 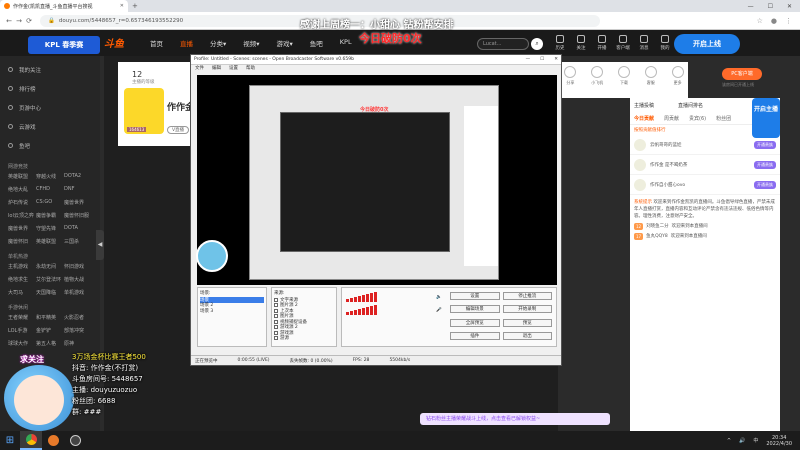 What do you see at coordinates (50, 145) in the screenshot?
I see `sidebar-item-yuba: 鱼吧` at bounding box center [50, 145].